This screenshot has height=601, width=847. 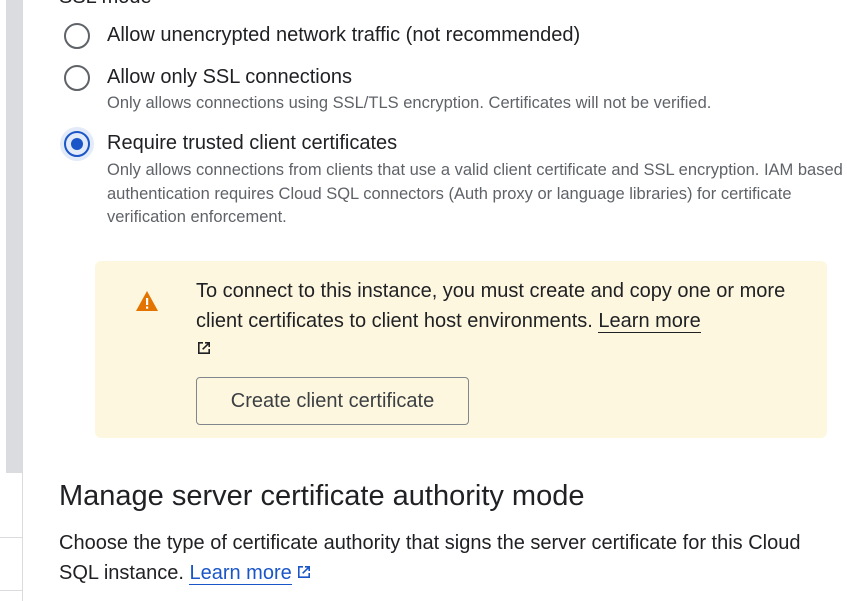 I want to click on warning-learn-more-link: Learn more, so click(x=649, y=321).